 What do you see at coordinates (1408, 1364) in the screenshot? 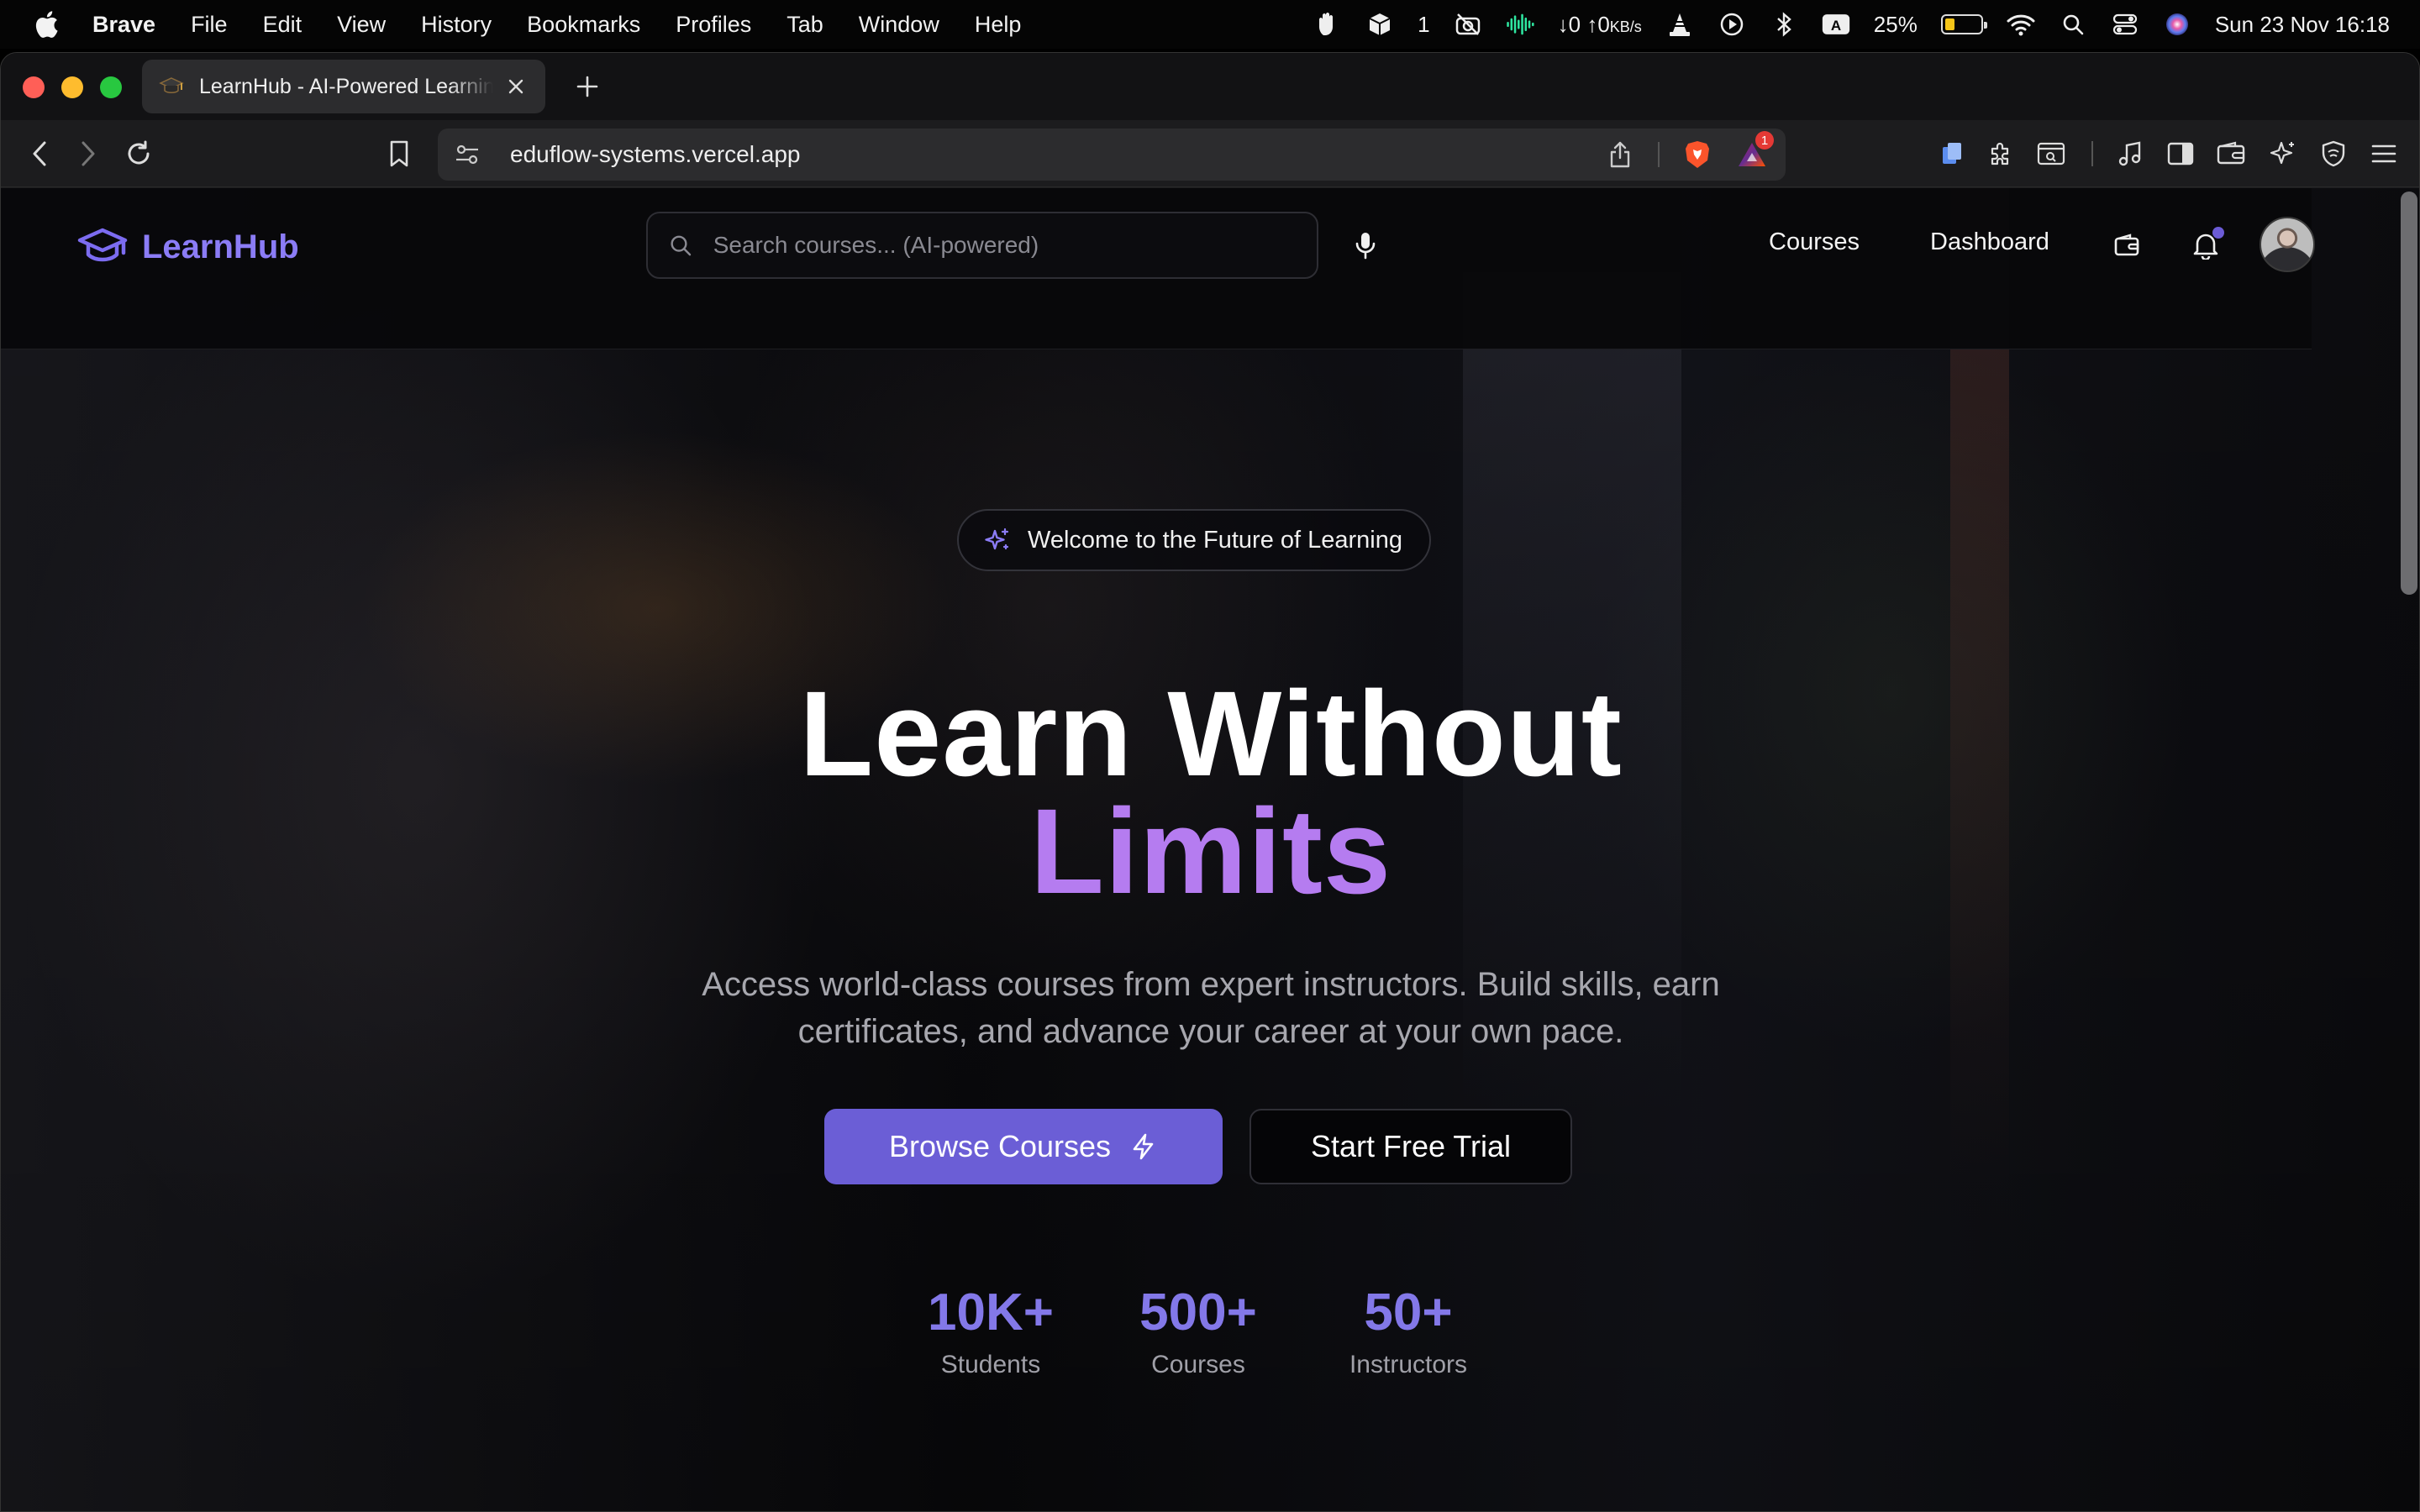
I see `stat-label: Instructors` at bounding box center [1408, 1364].